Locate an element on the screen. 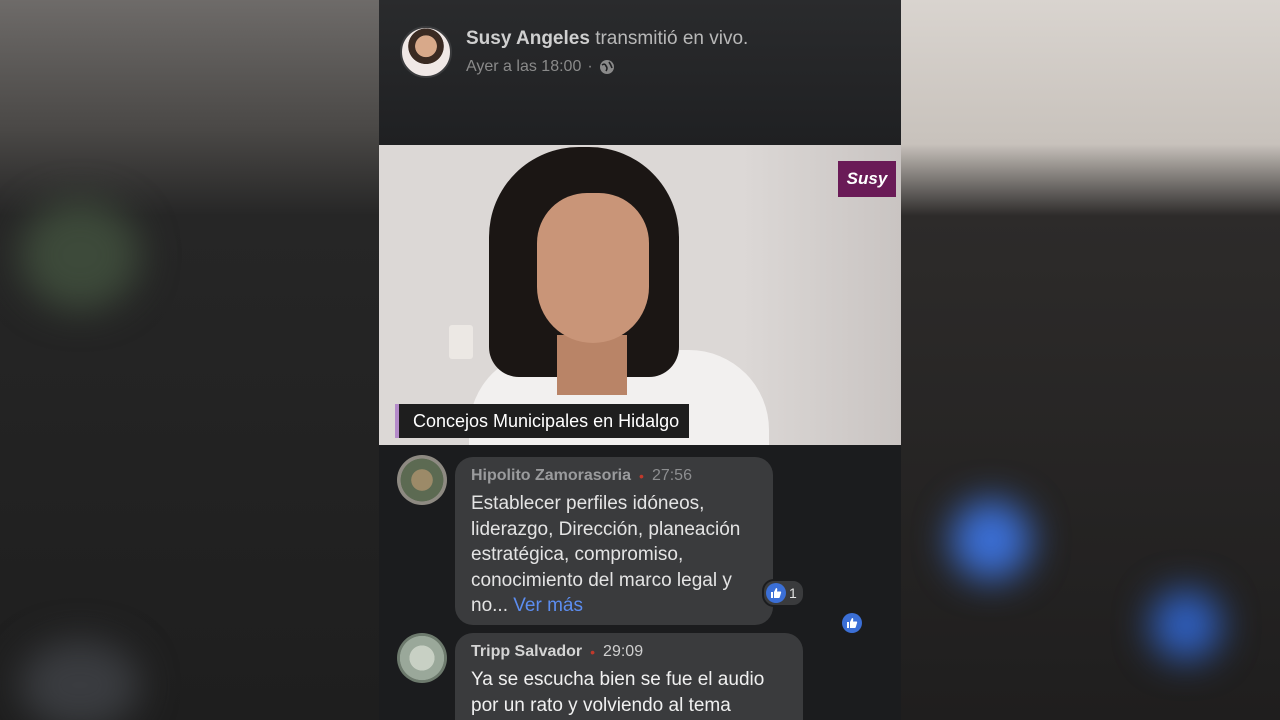 This screenshot has height=720, width=1280. globe-icon is located at coordinates (606, 67).